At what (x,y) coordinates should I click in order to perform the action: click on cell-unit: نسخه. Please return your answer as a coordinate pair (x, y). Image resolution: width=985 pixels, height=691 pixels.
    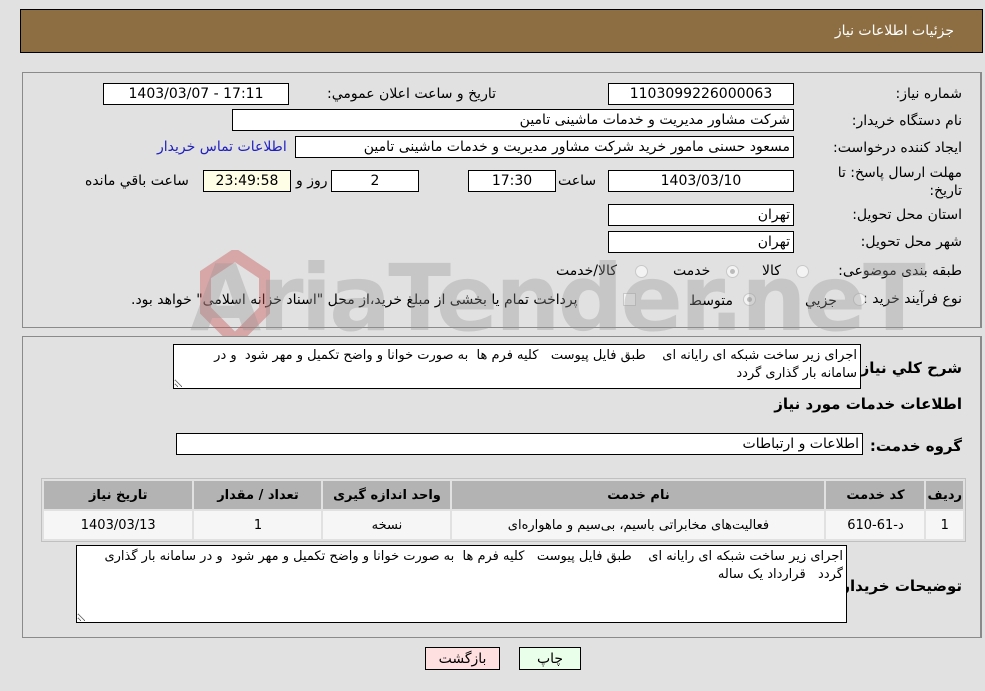
    Looking at the image, I should click on (387, 525).